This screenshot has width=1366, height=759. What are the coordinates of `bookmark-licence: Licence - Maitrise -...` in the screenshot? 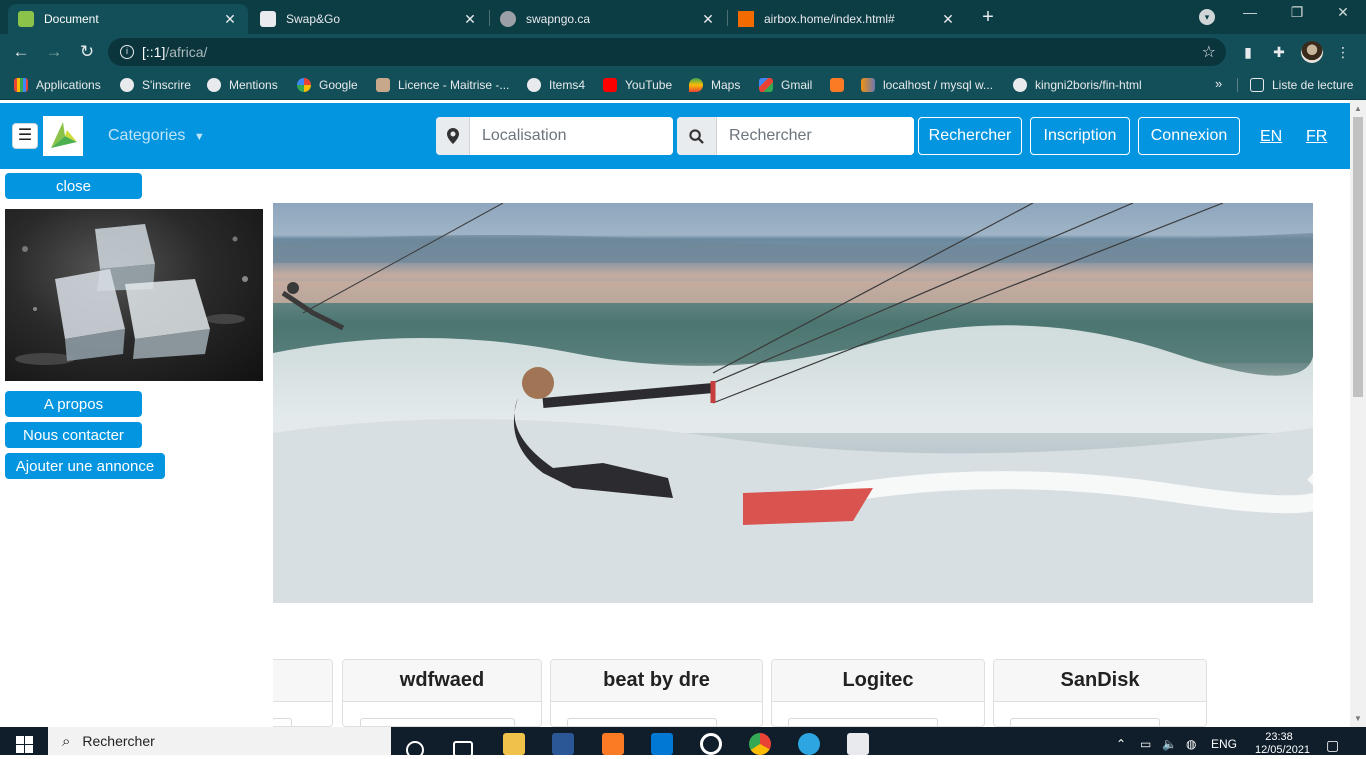 It's located at (442, 85).